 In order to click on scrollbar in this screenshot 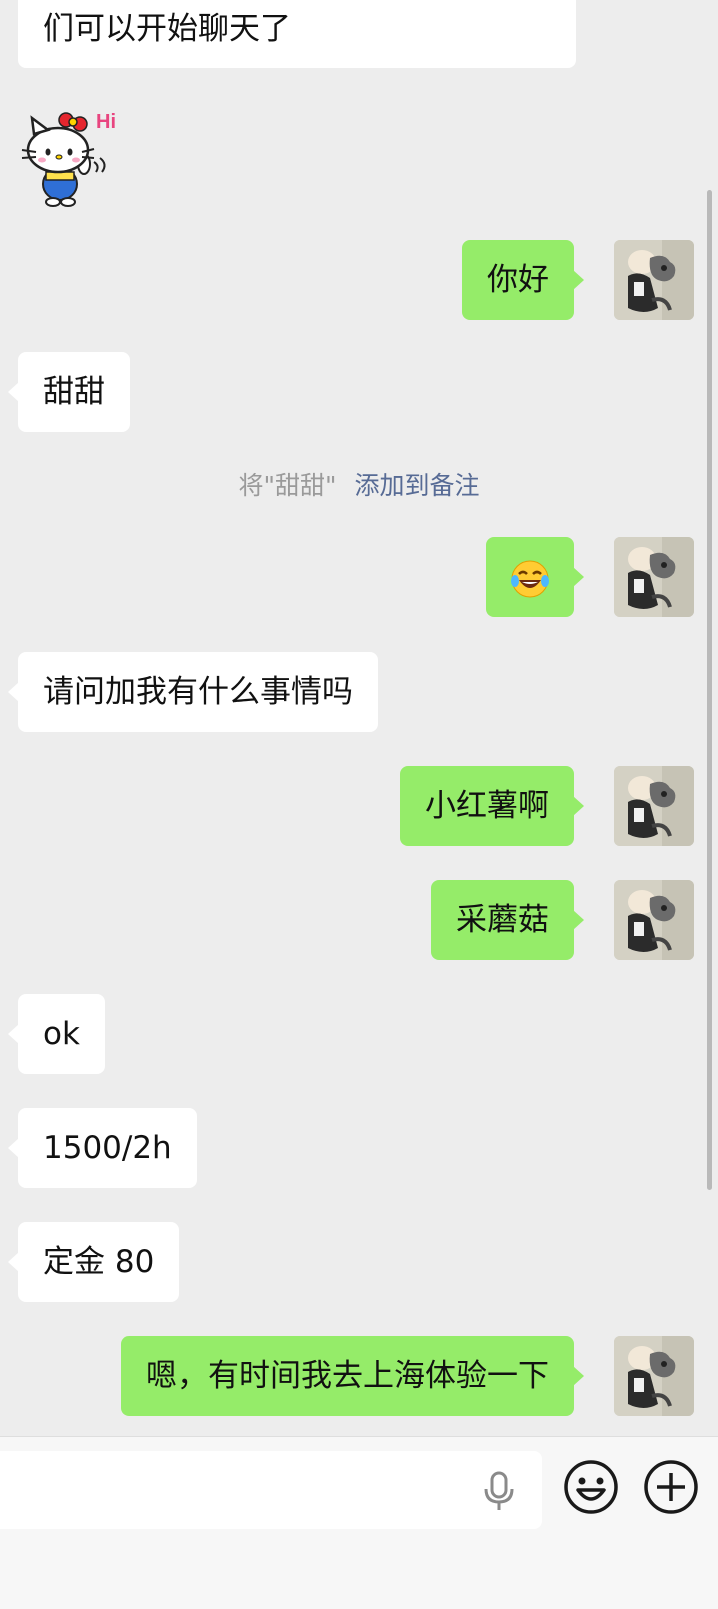, I will do `click(709, 690)`.